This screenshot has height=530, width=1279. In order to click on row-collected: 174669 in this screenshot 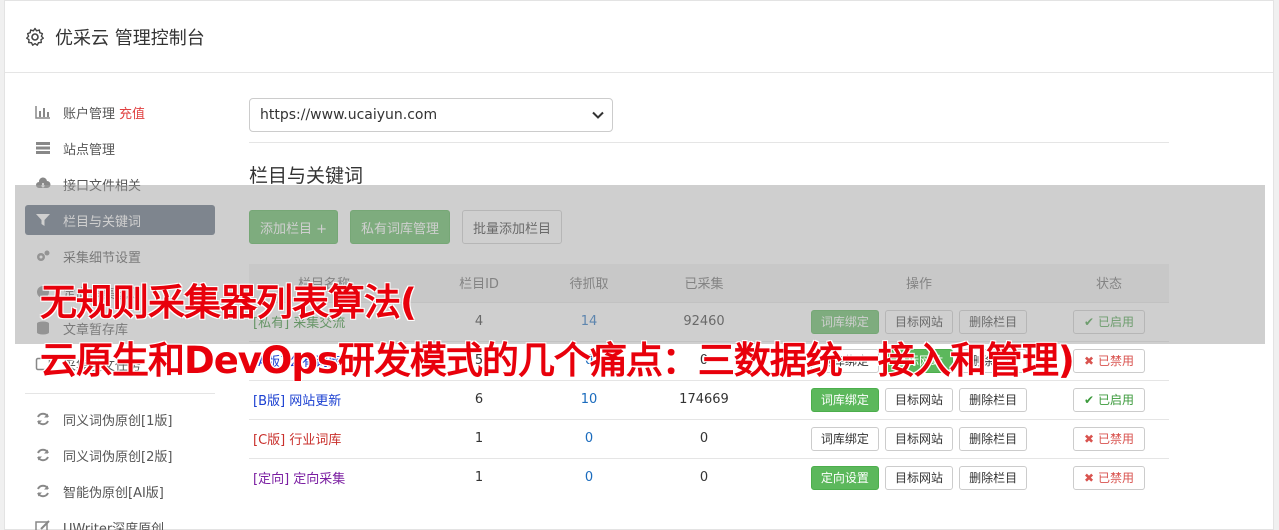, I will do `click(704, 399)`.